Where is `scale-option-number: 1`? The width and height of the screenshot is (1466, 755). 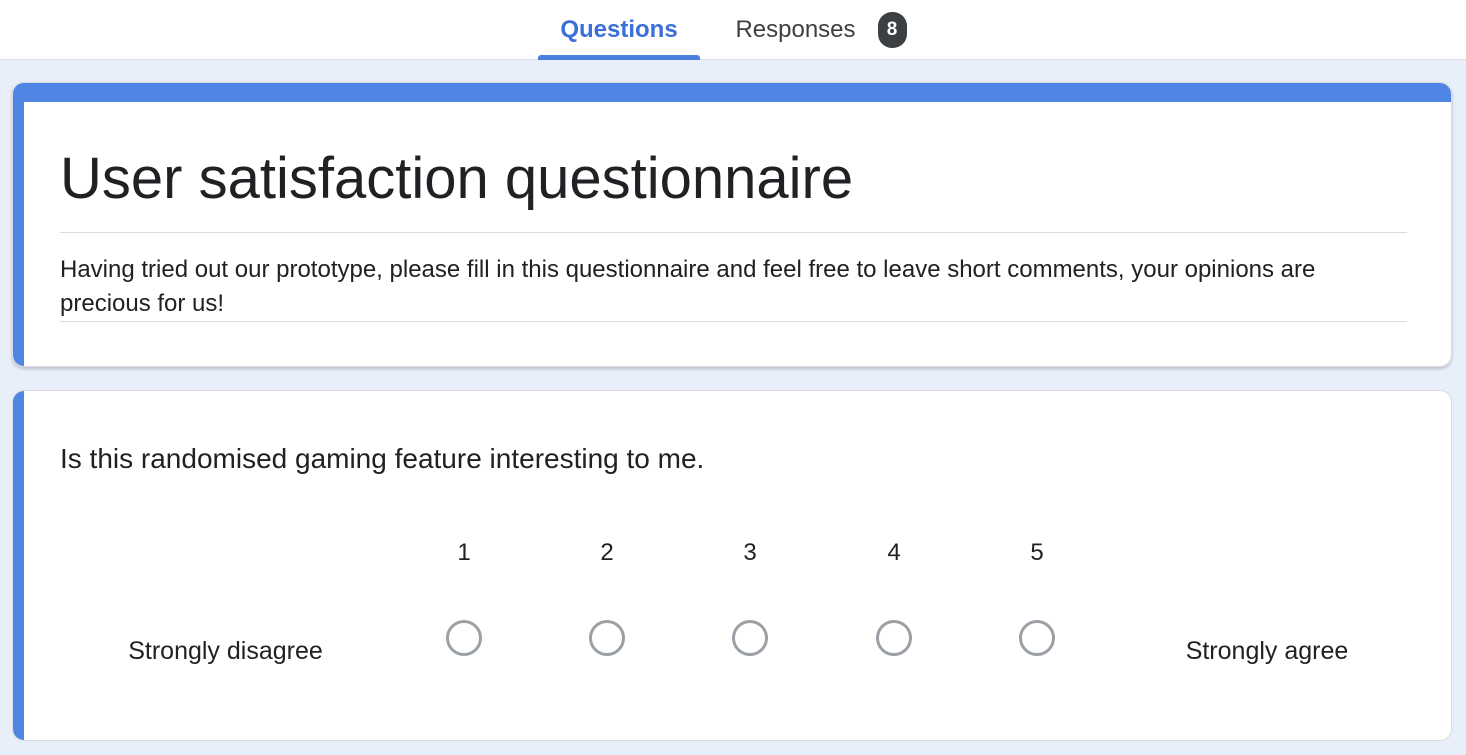 scale-option-number: 1 is located at coordinates (464, 552).